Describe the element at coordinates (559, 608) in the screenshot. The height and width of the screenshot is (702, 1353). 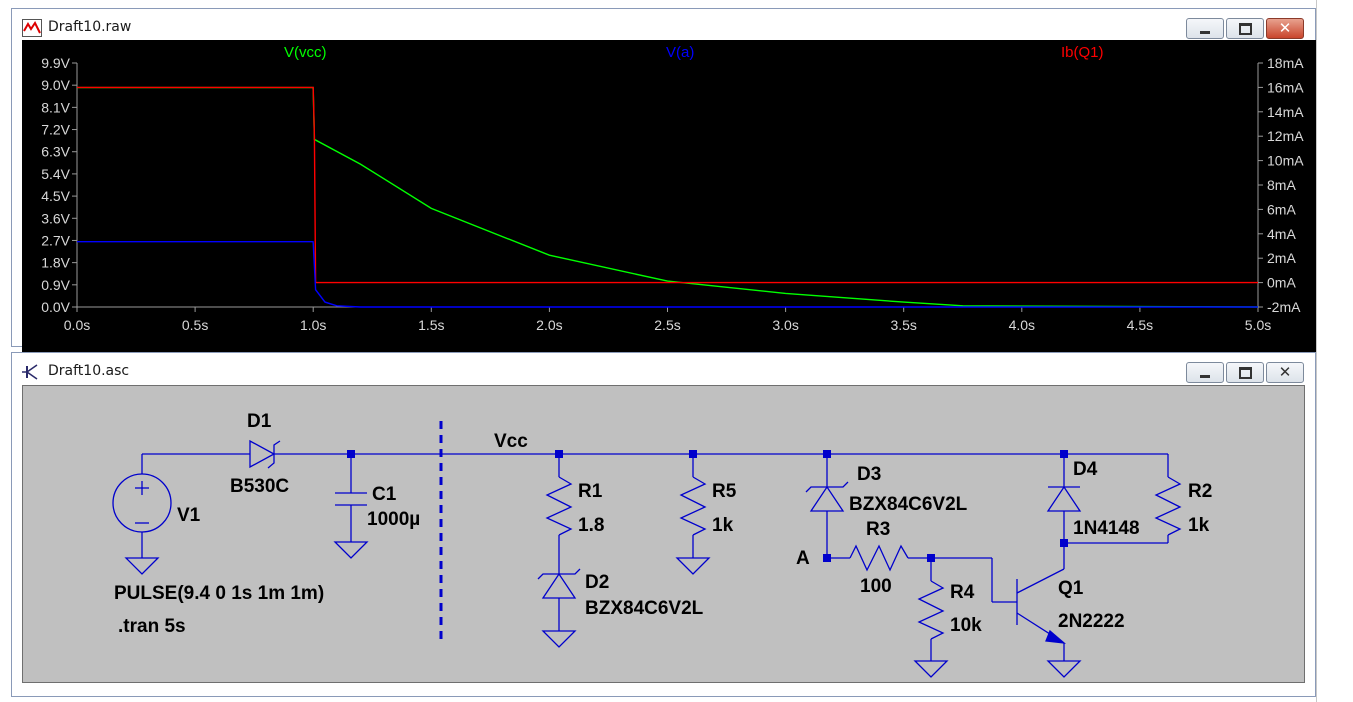
I see `zener-diode-d2` at that location.